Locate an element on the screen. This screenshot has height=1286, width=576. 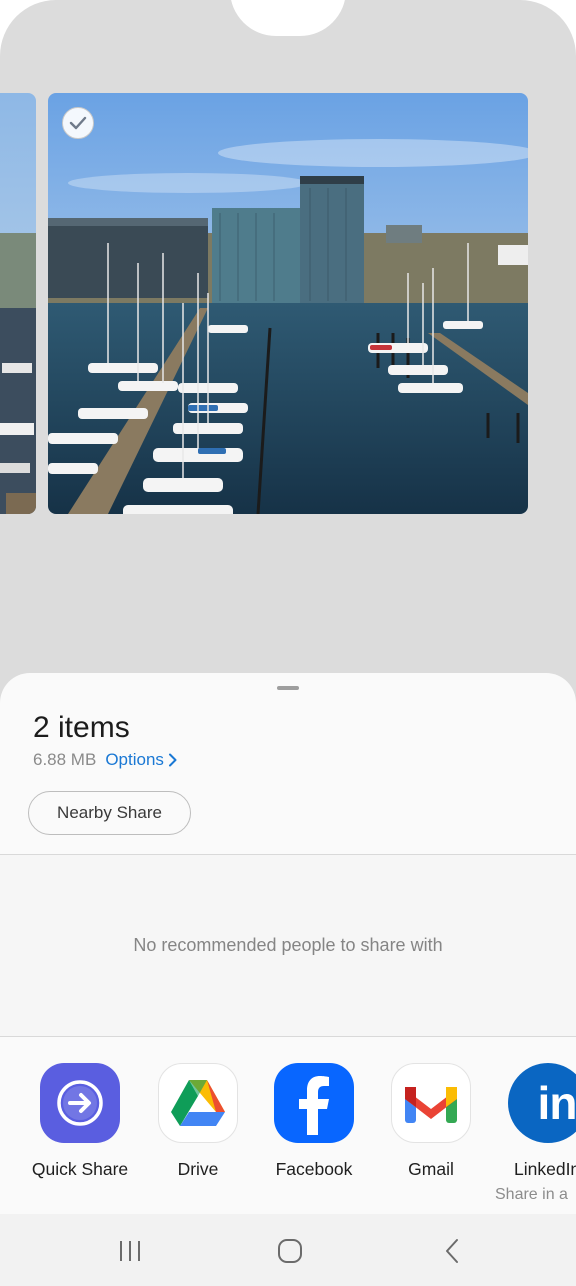
photo-thumbnail-previous is located at coordinates (18, 303).